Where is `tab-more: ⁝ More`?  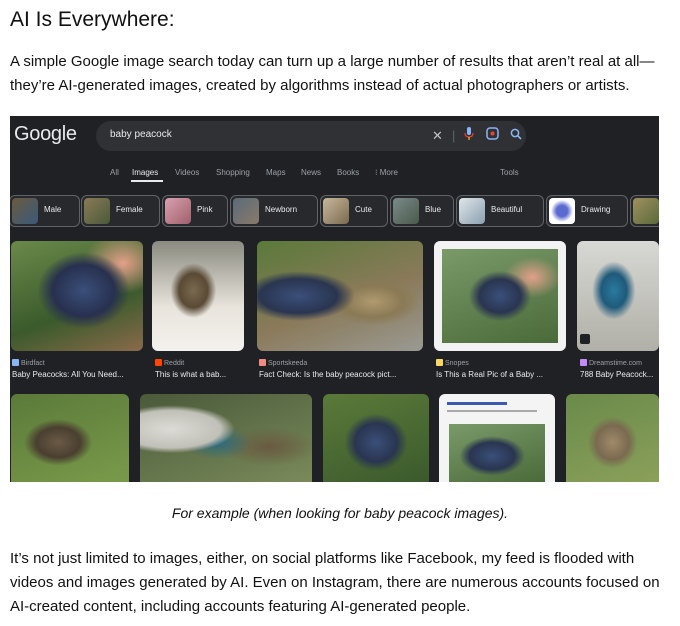 tab-more: ⁝ More is located at coordinates (386, 172).